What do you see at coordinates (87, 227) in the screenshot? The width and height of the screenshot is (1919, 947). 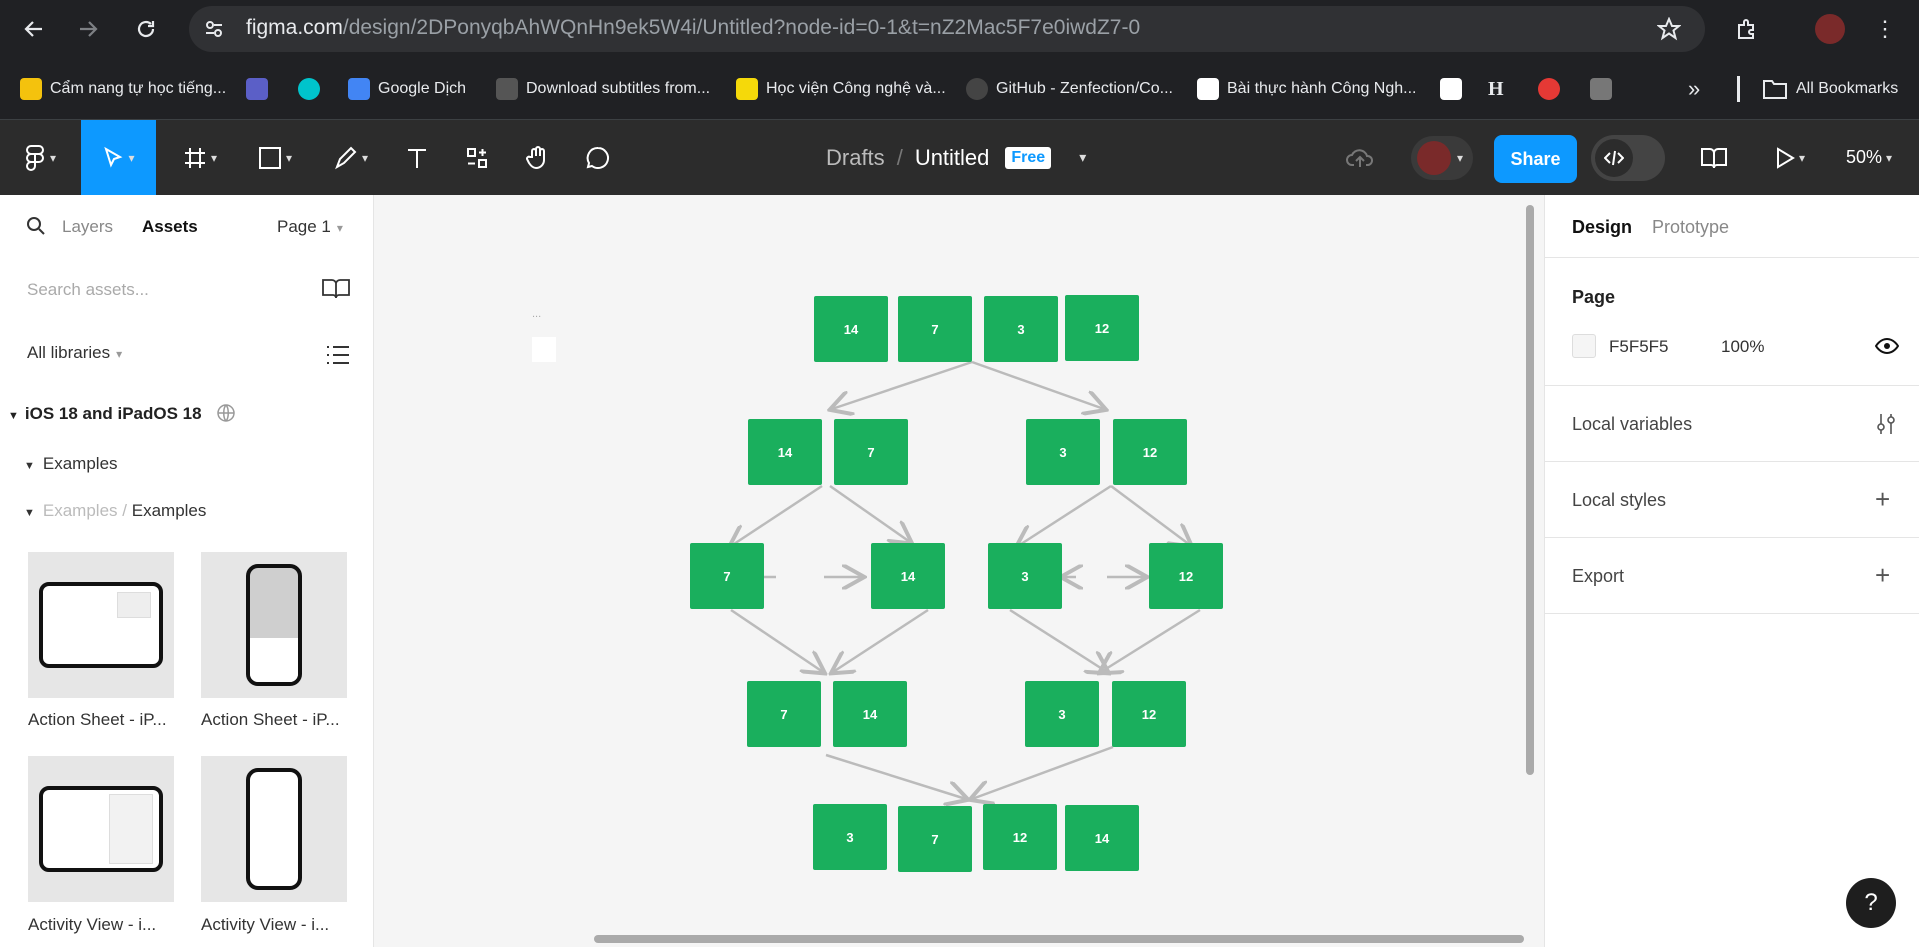 I see `tab-layers: Layers` at bounding box center [87, 227].